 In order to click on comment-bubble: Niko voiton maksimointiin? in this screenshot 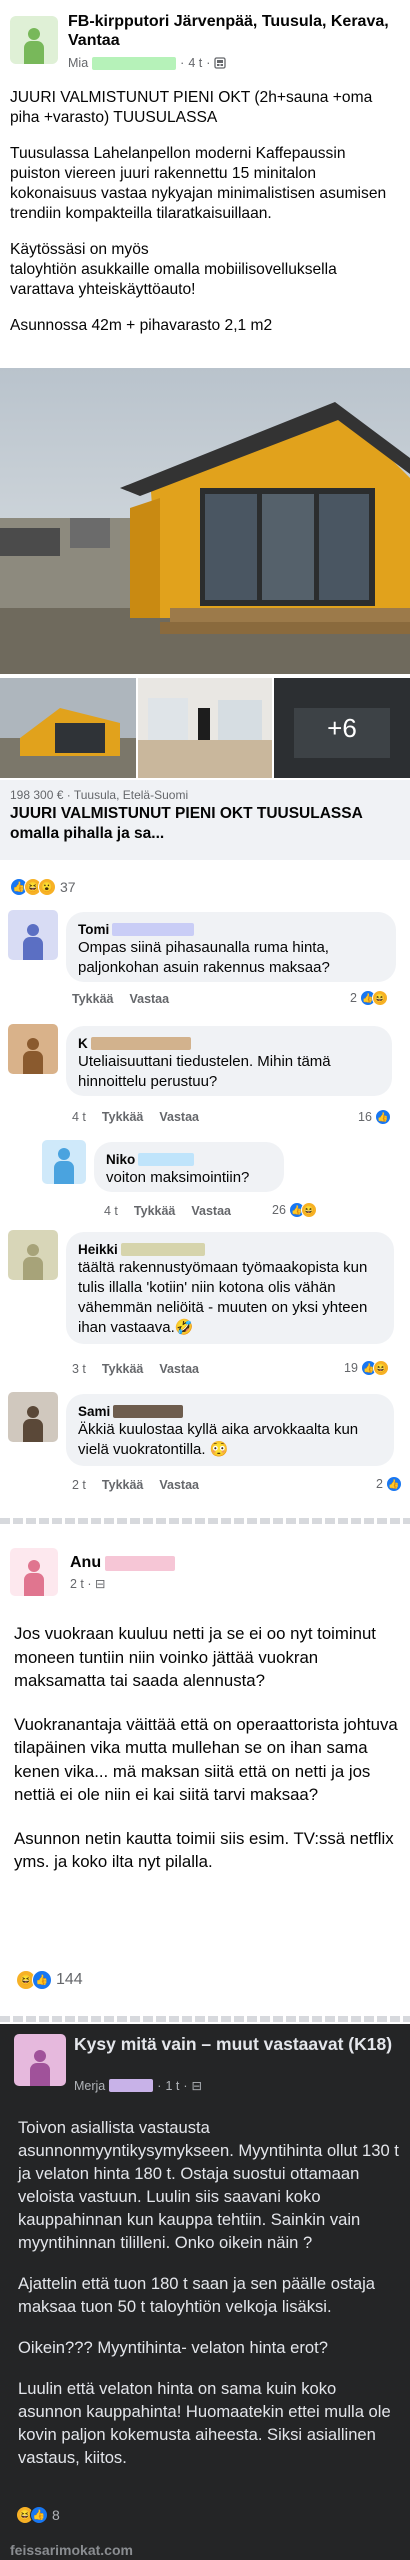, I will do `click(189, 1167)`.